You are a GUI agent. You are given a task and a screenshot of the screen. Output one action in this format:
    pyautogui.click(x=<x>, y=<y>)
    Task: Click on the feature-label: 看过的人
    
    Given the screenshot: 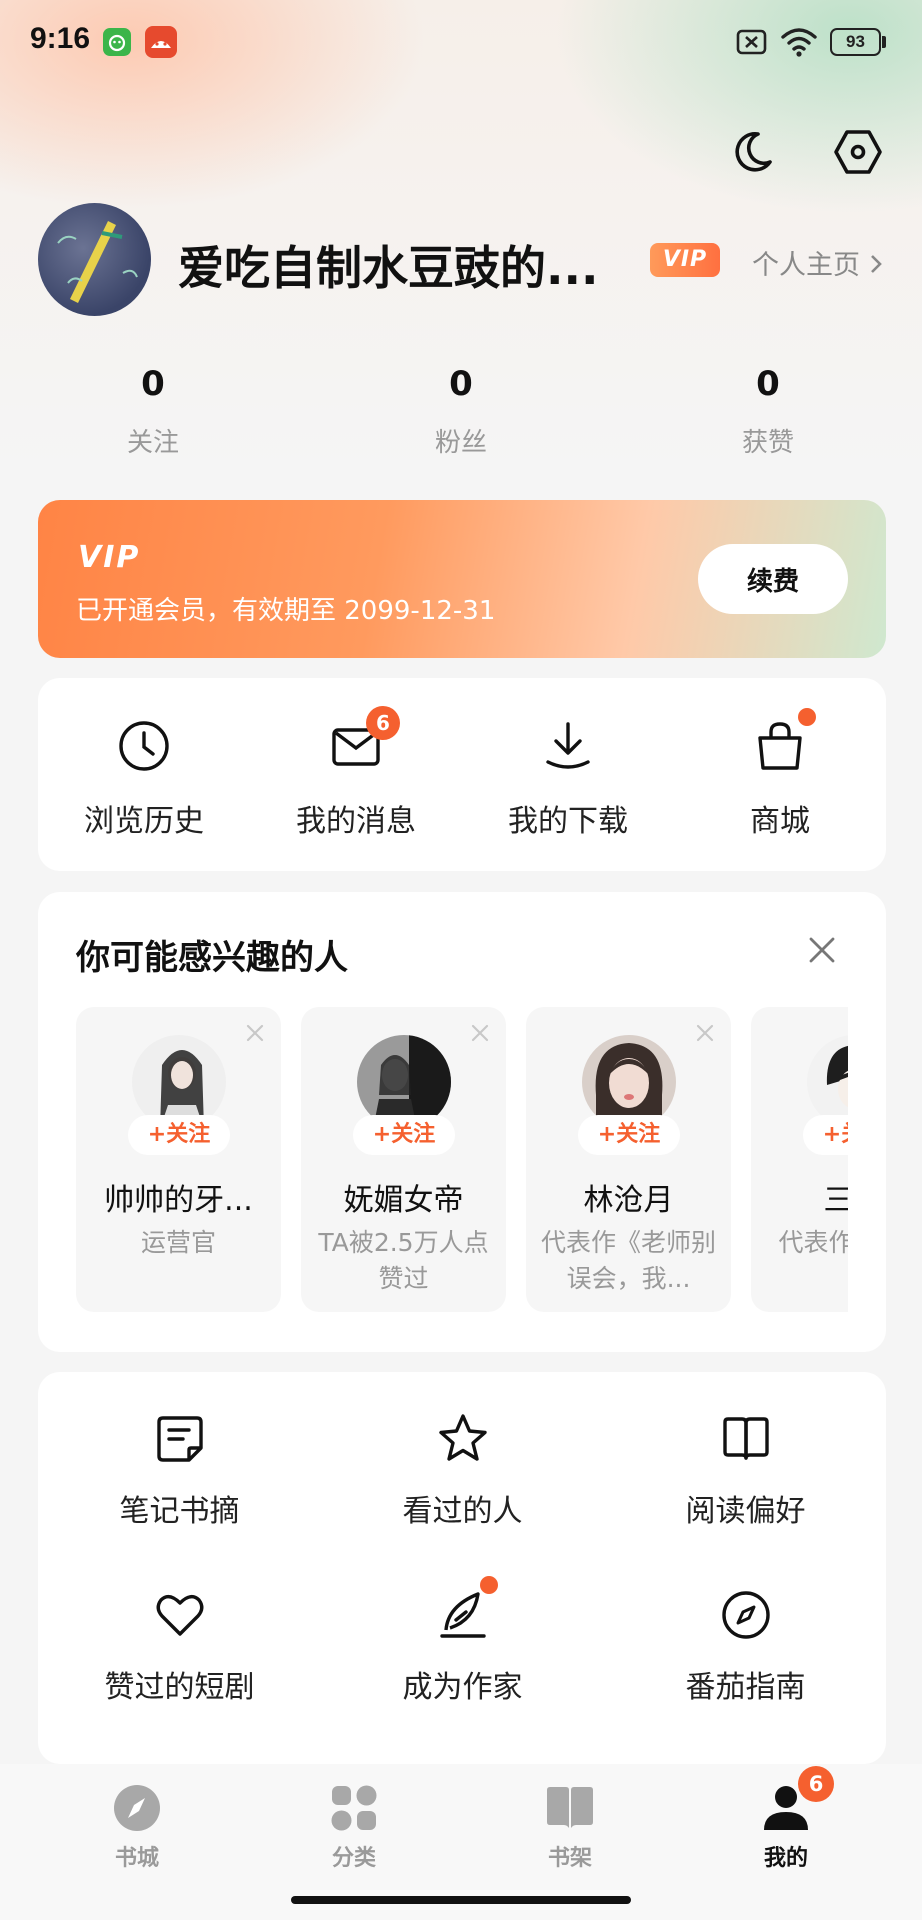 What is the action you would take?
    pyautogui.click(x=462, y=1511)
    